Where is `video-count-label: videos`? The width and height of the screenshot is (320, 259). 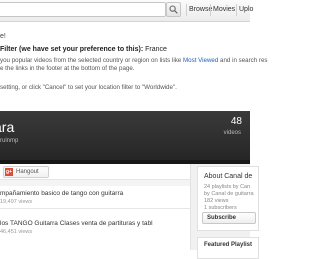 video-count-label: videos is located at coordinates (232, 133).